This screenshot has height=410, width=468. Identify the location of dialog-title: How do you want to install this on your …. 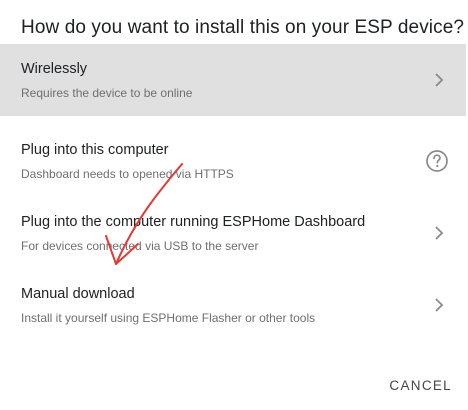
(243, 27).